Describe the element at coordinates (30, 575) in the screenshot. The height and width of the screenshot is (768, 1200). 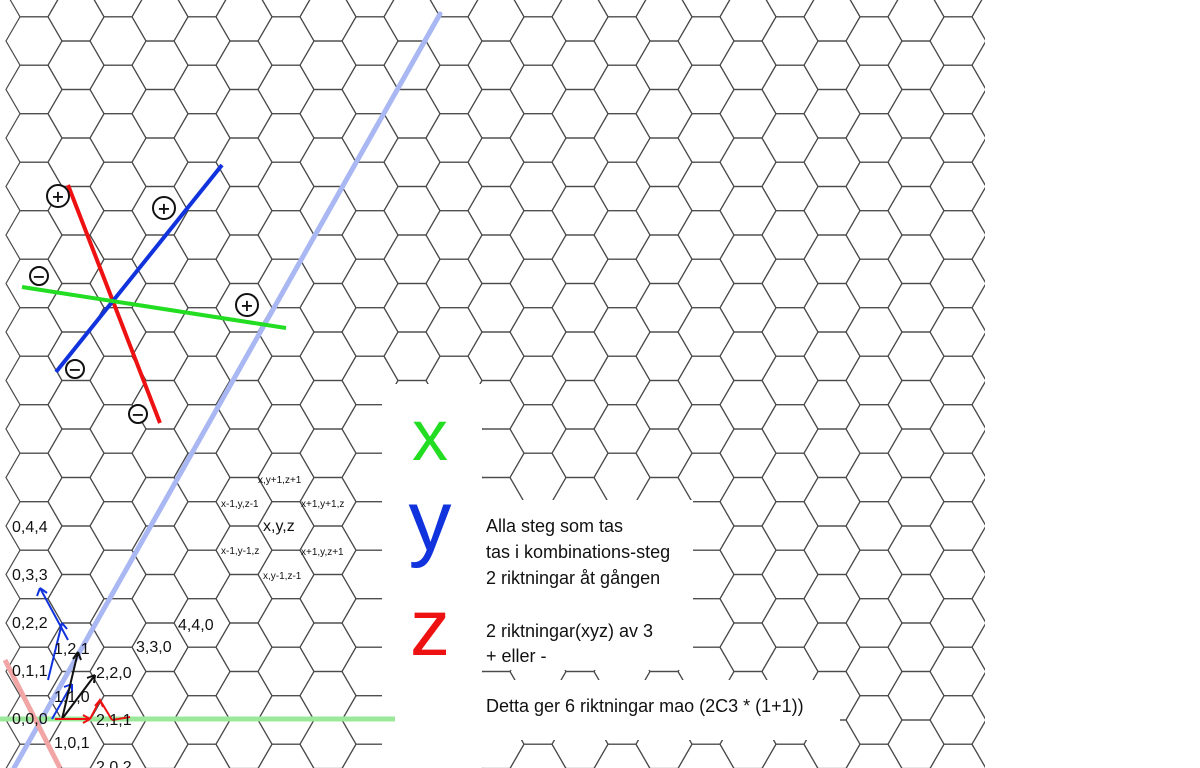
I see `coord-label: 0,3,3` at that location.